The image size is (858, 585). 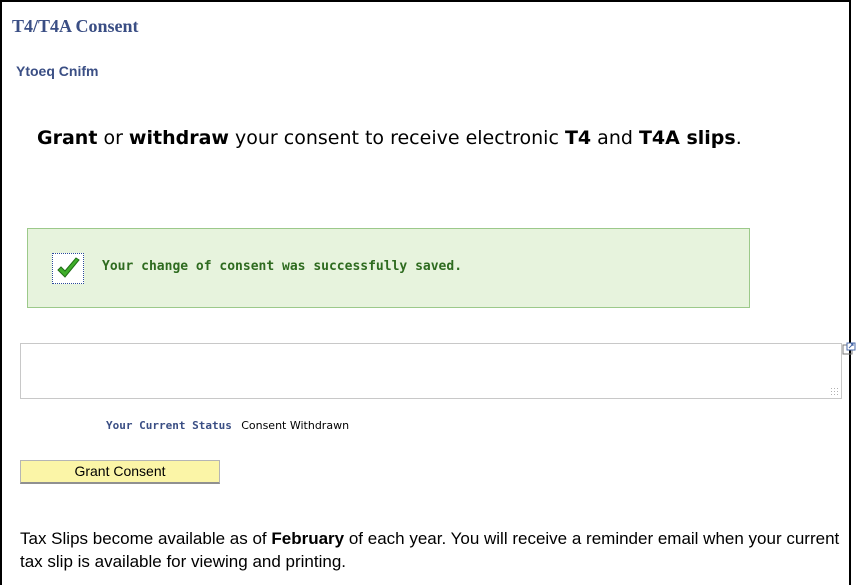 What do you see at coordinates (169, 425) in the screenshot?
I see `current-status-label: Your Current Status` at bounding box center [169, 425].